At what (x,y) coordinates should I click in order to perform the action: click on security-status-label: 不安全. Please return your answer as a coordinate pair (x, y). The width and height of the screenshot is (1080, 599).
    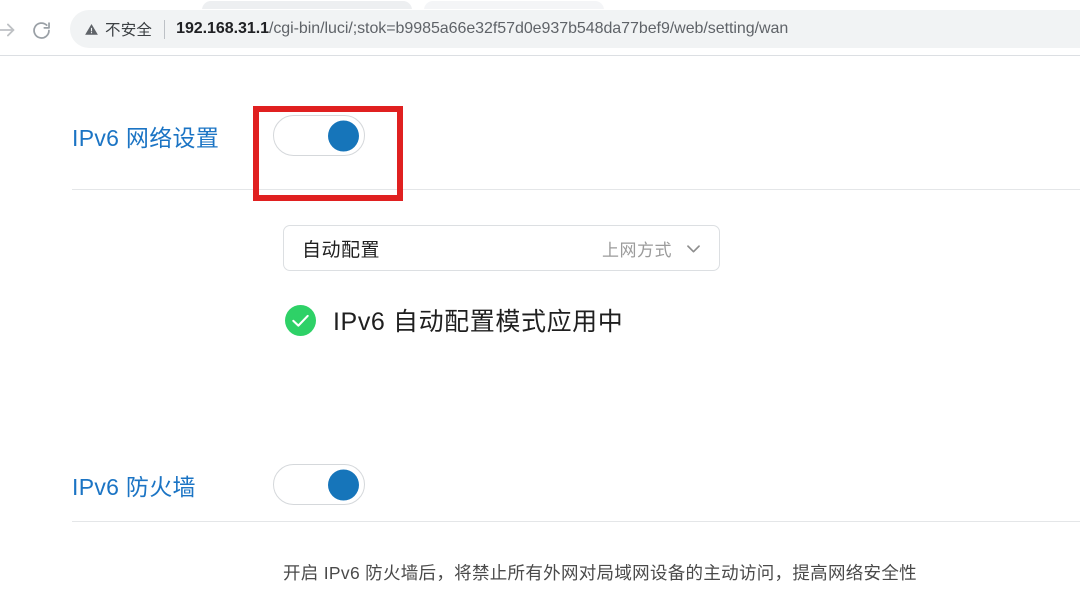
    Looking at the image, I should click on (129, 30).